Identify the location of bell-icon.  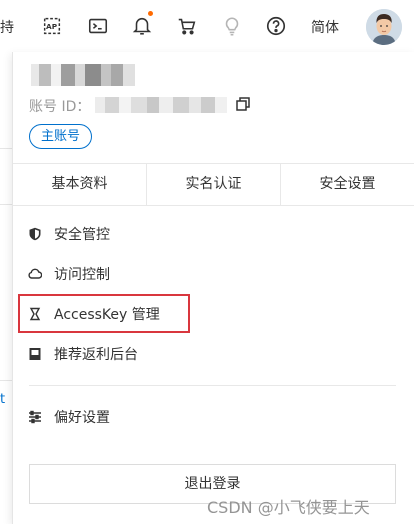
(142, 26).